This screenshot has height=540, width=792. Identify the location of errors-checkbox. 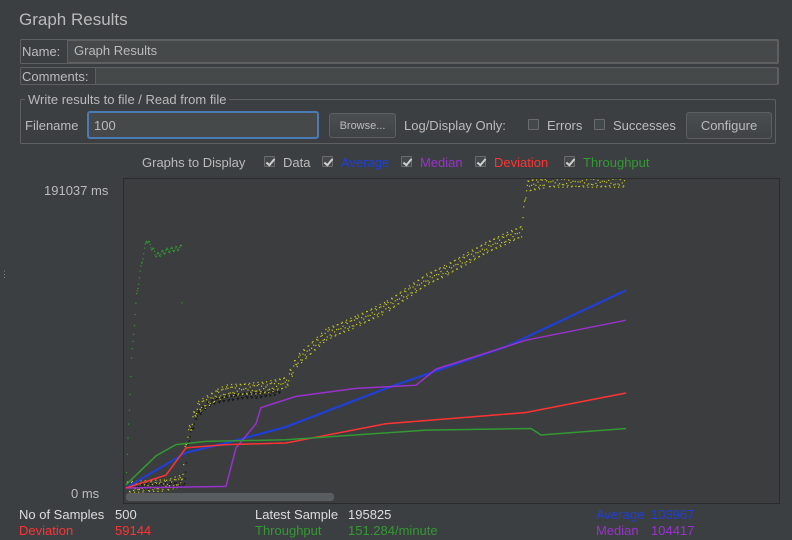
(533, 124).